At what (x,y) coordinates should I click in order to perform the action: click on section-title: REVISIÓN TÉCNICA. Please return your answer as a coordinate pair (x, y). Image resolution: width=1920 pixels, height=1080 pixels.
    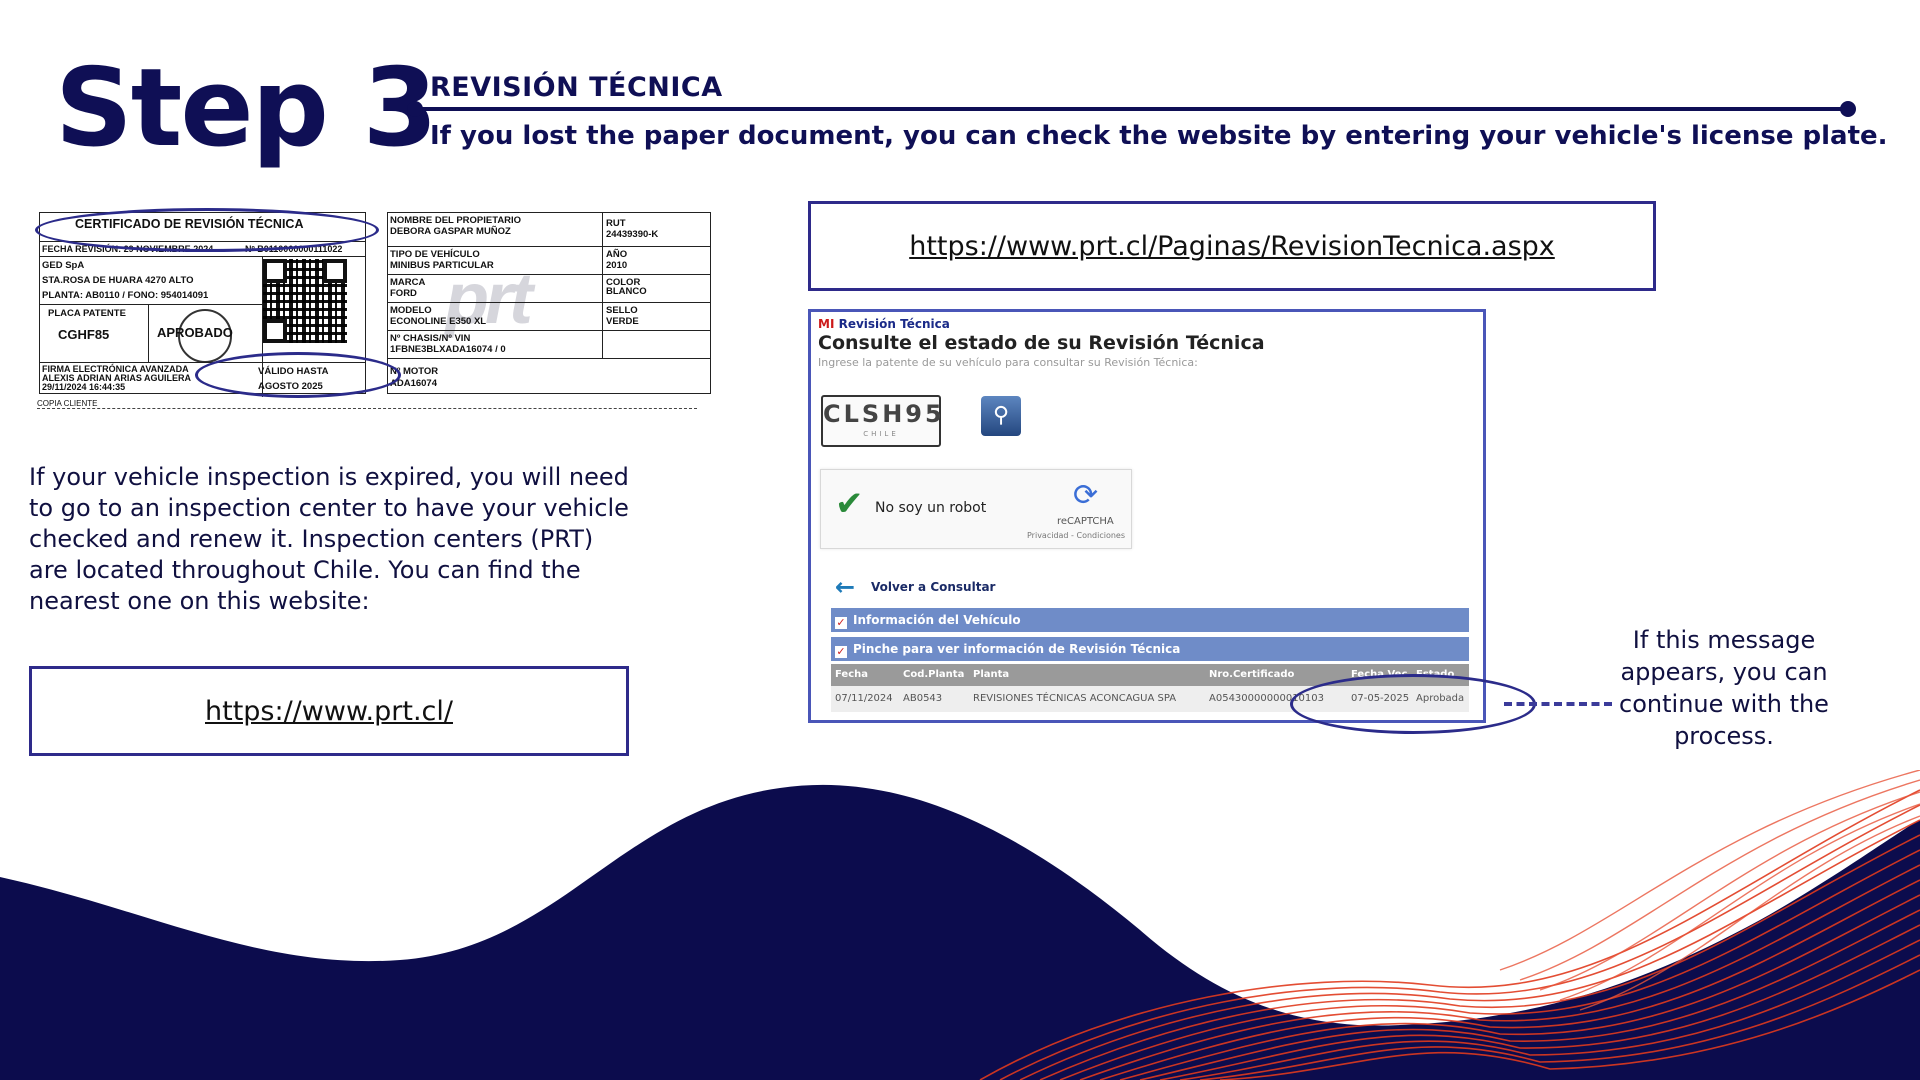
    Looking at the image, I should click on (576, 87).